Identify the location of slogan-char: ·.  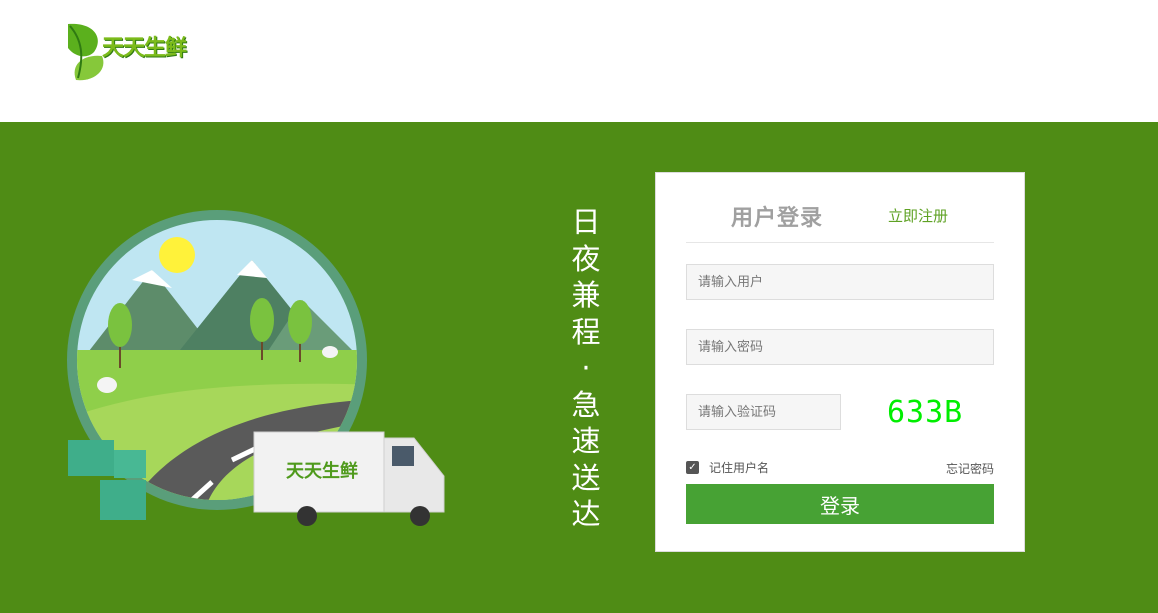
(586, 368).